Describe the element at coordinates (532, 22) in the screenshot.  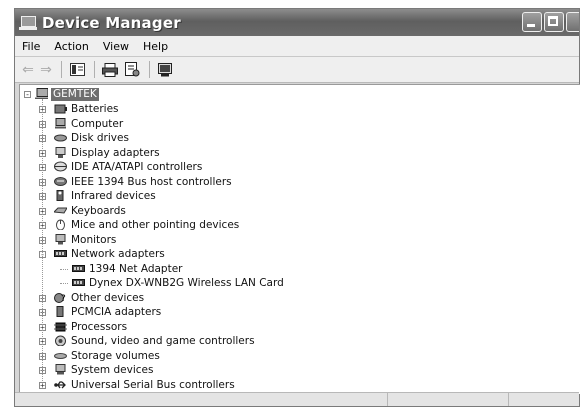
I see `minimize-button` at that location.